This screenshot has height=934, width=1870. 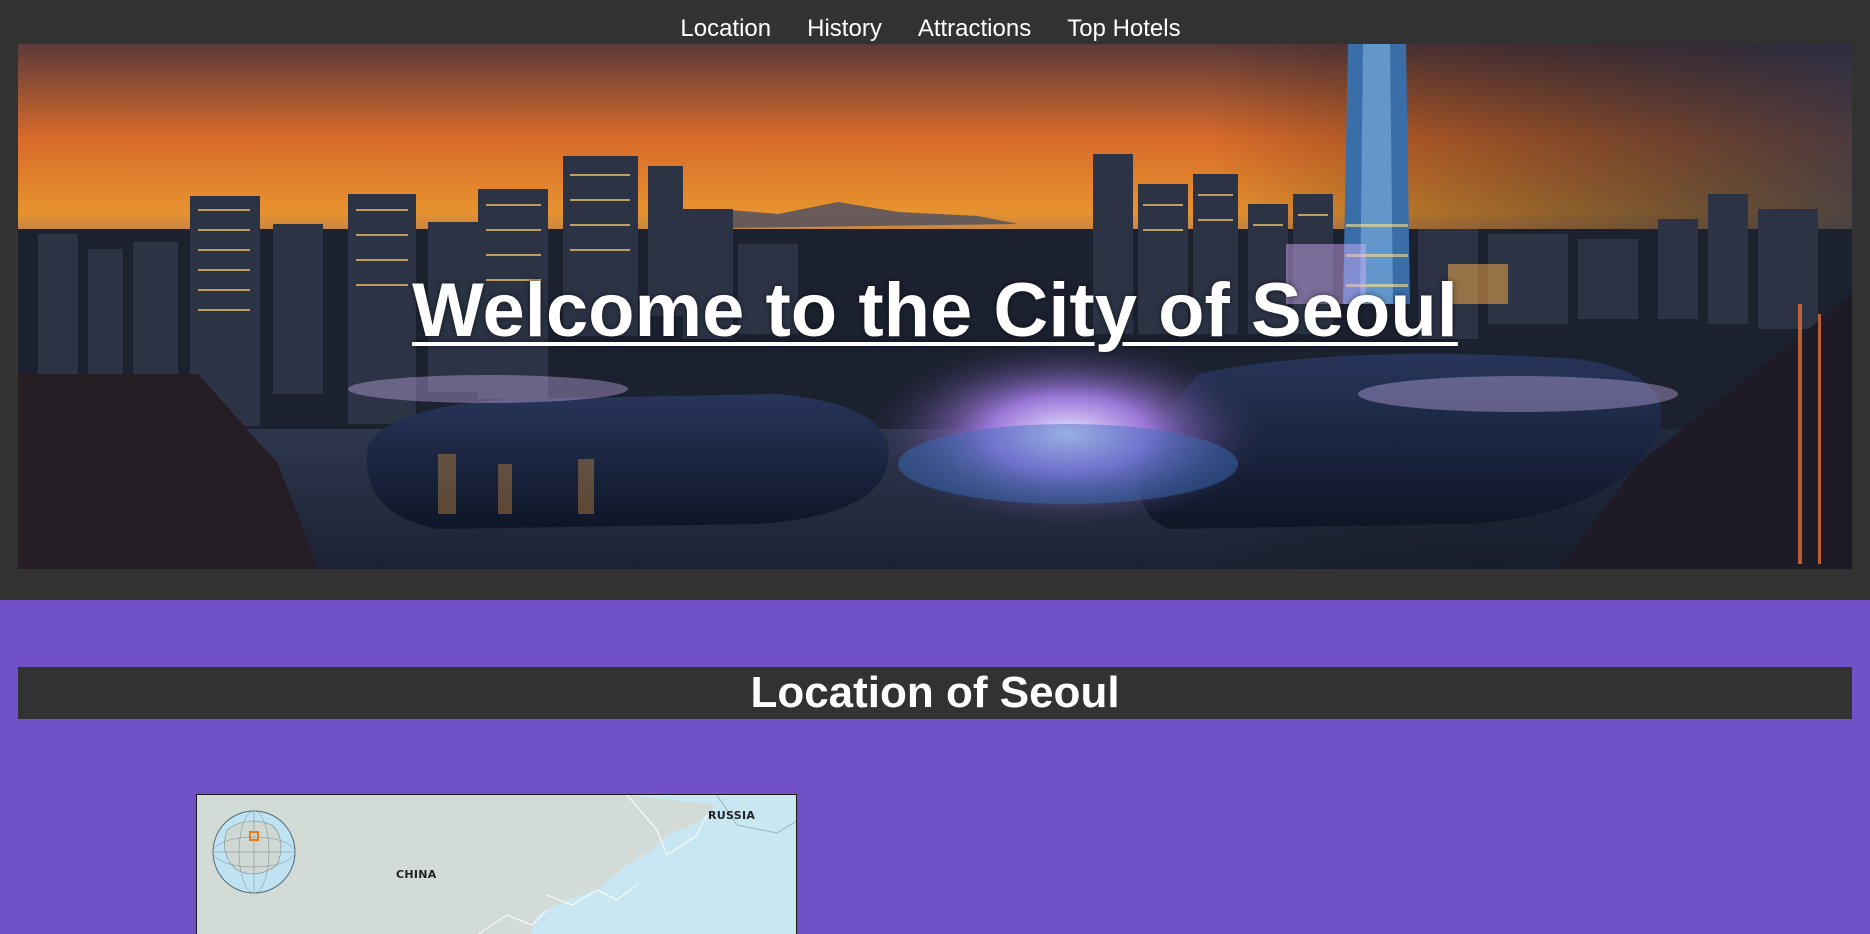 I want to click on section-title: Location of Seoul, so click(x=935, y=692).